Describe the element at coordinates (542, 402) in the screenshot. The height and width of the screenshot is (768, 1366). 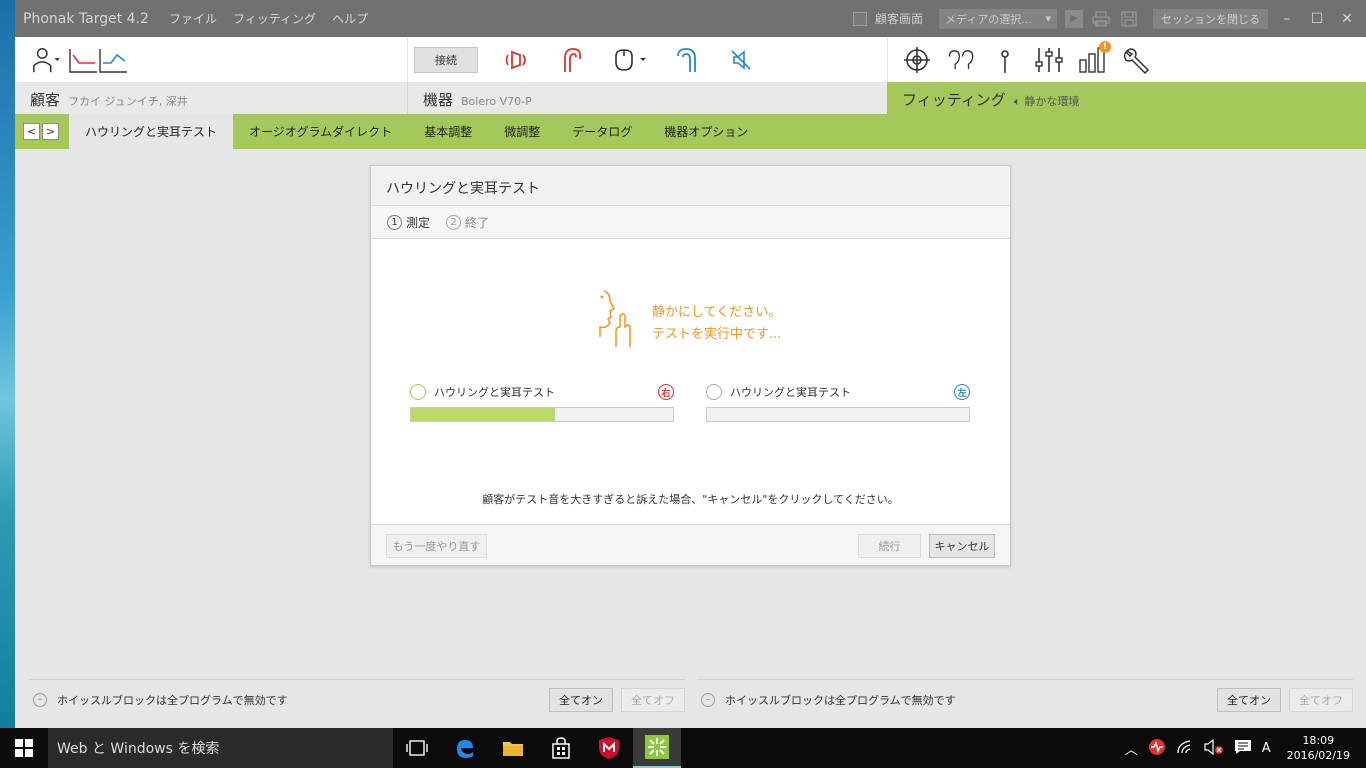
I see `right-ear-test: ハウリングと実耳テスト 右` at that location.